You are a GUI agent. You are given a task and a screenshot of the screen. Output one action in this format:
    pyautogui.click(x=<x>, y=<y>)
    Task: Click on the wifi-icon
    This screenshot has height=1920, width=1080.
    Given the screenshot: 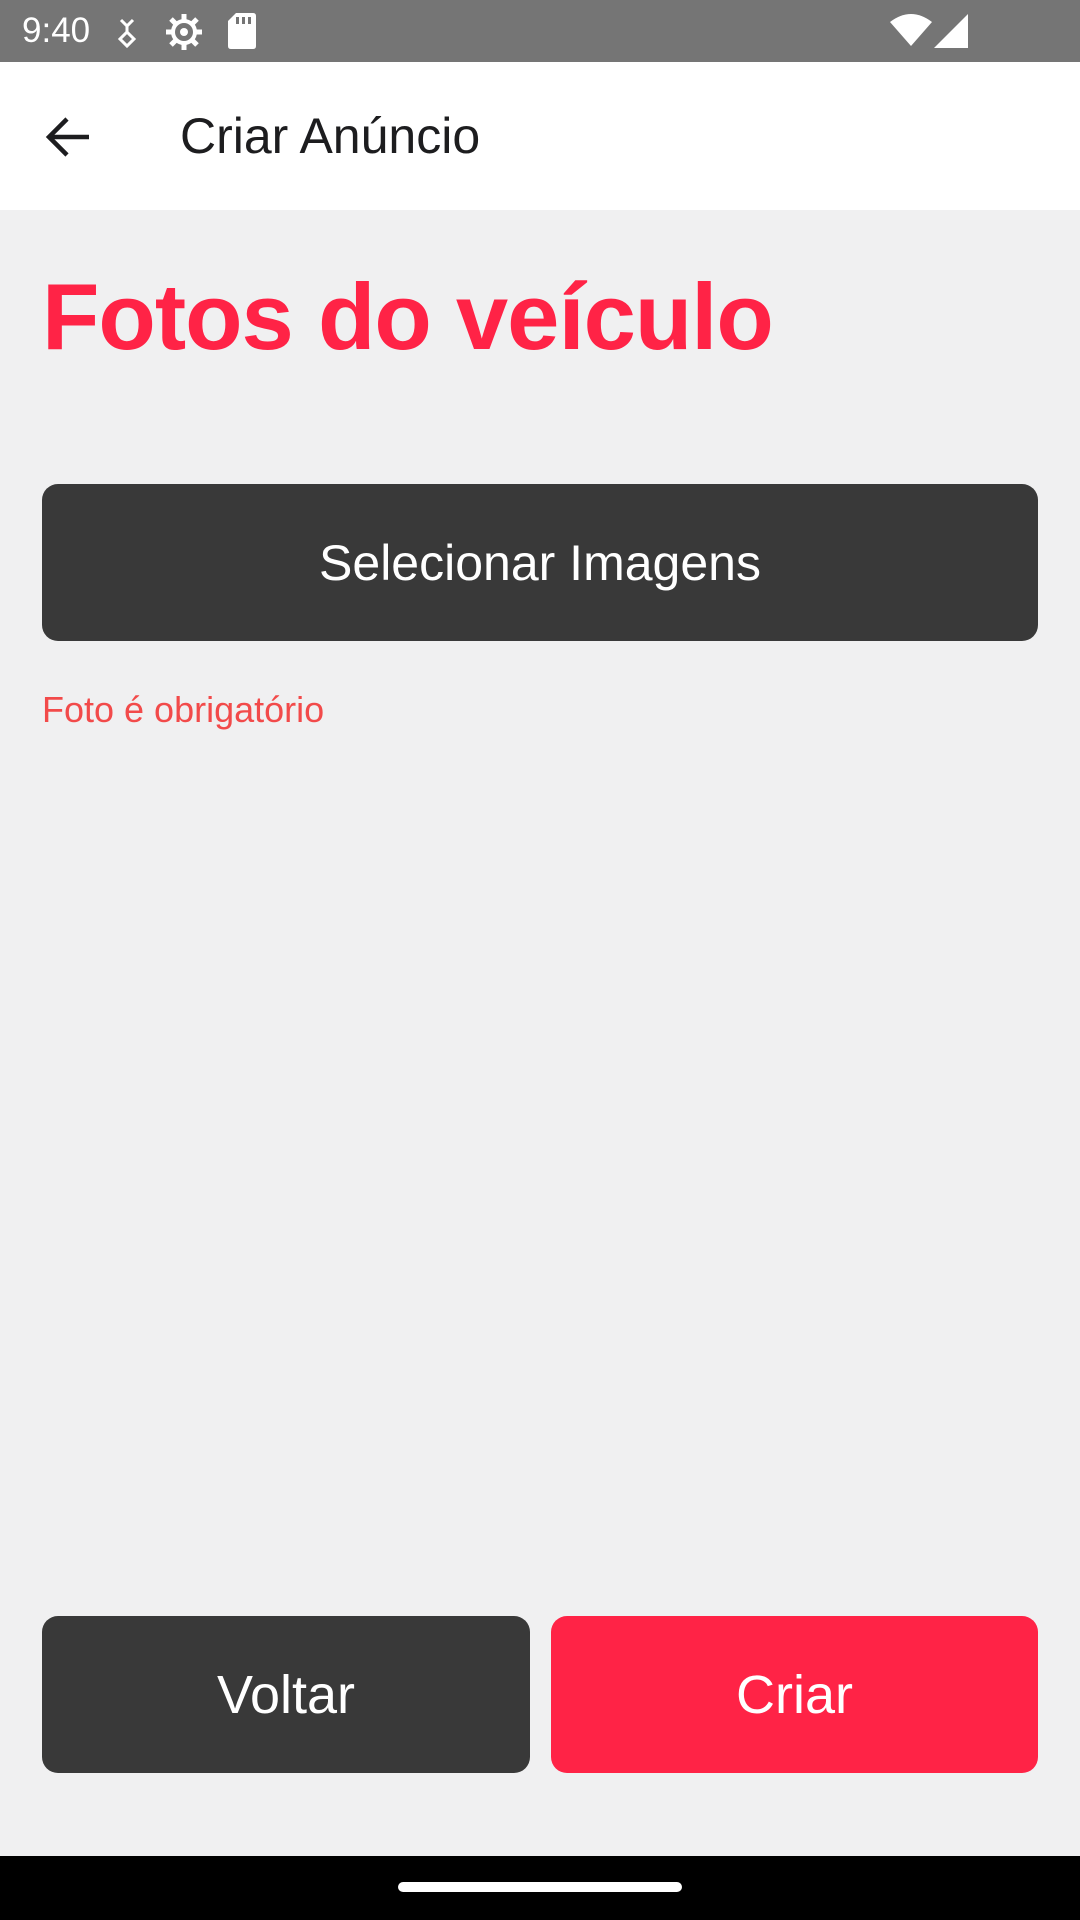 What is the action you would take?
    pyautogui.click(x=911, y=30)
    